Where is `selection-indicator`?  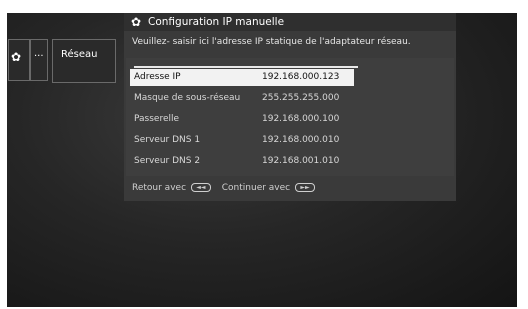 selection-indicator is located at coordinates (246, 67).